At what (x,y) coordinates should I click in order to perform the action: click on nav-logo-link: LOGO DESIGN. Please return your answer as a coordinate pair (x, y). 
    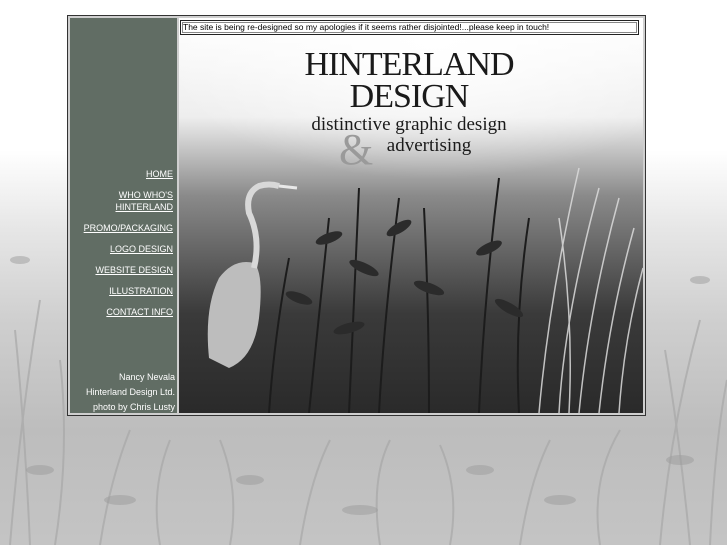
    Looking at the image, I should click on (122, 249).